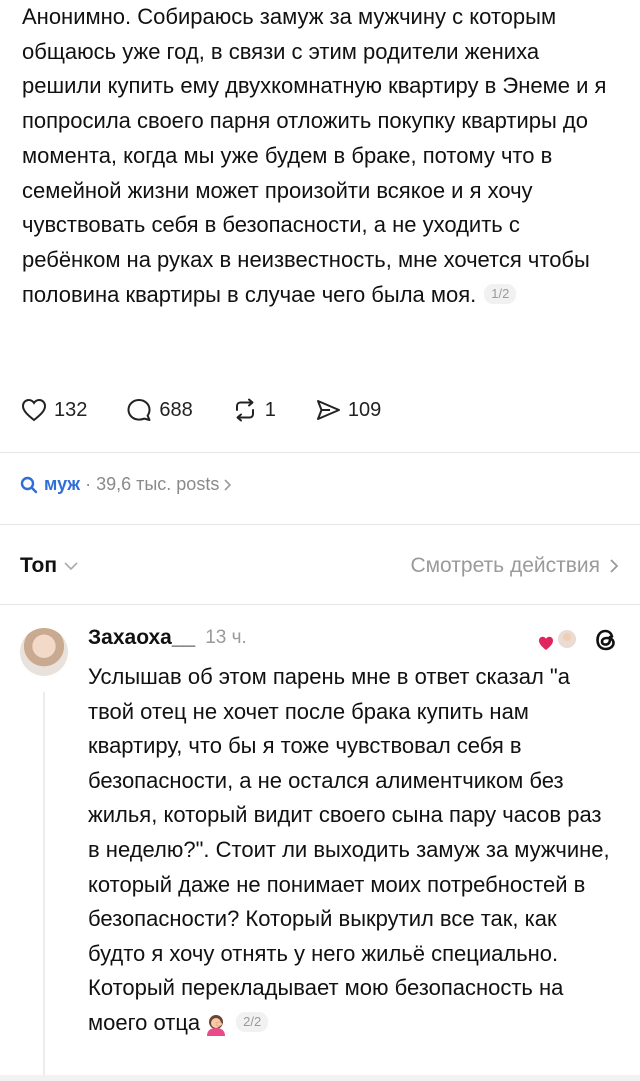  I want to click on page-indicator: 2/2, so click(252, 1022).